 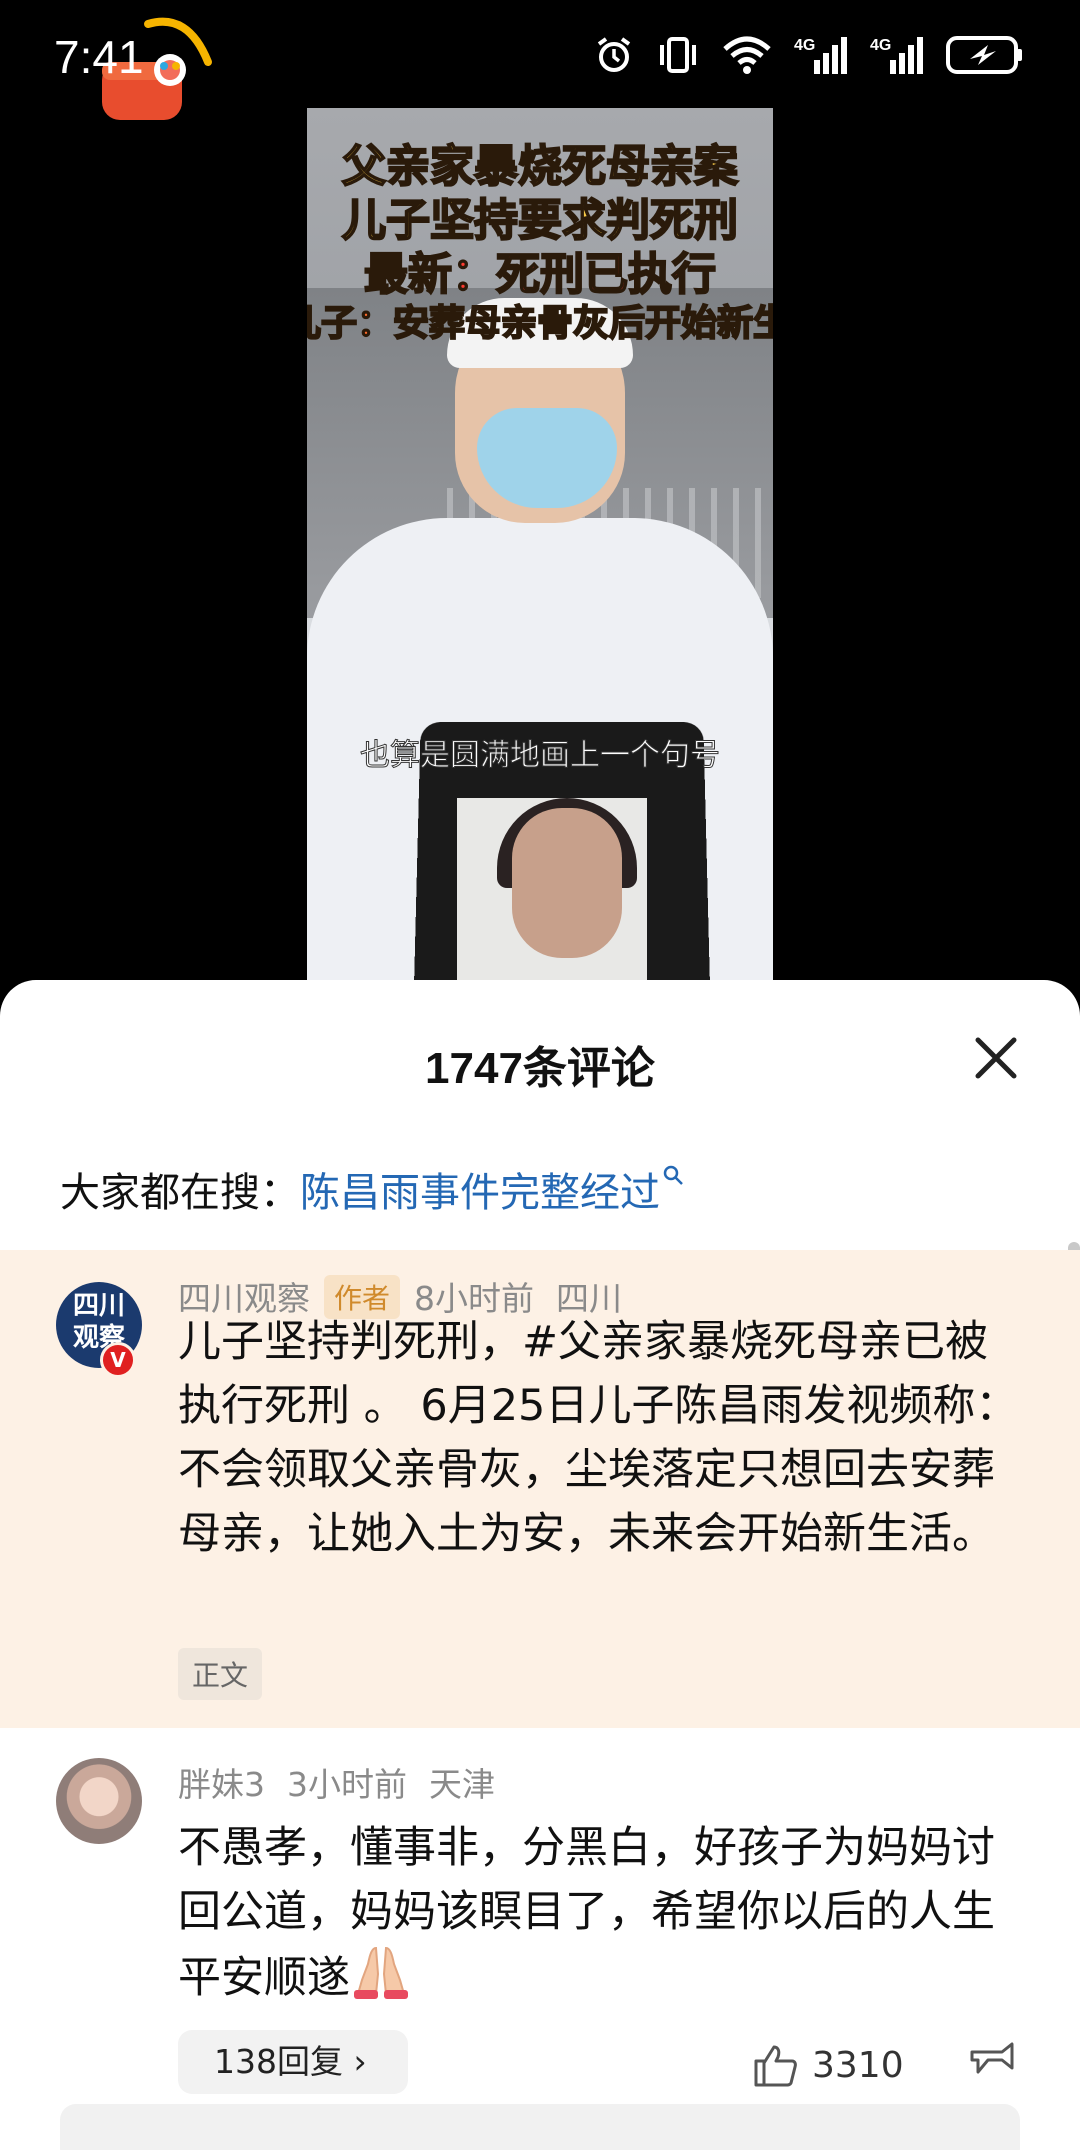 I want to click on comment-location: 天津, so click(x=462, y=1784).